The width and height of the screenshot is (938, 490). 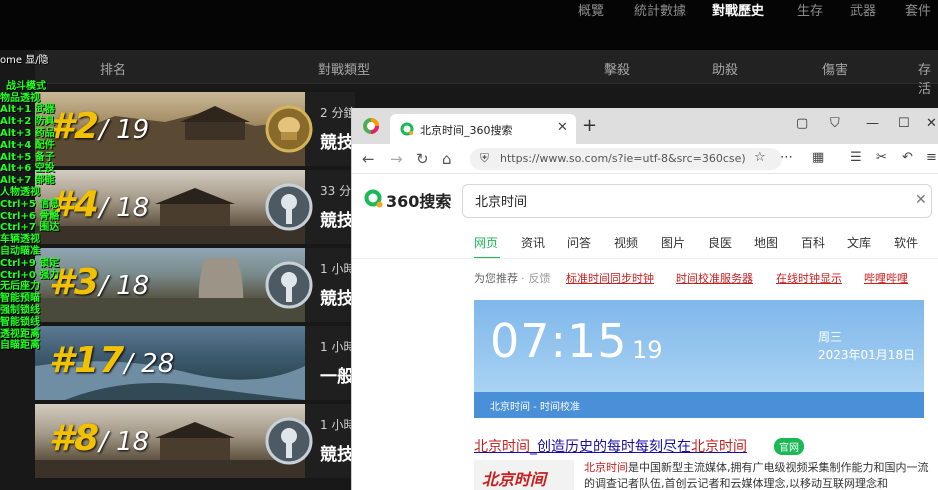 What do you see at coordinates (904, 123) in the screenshot?
I see `maximize-icon: ☐` at bounding box center [904, 123].